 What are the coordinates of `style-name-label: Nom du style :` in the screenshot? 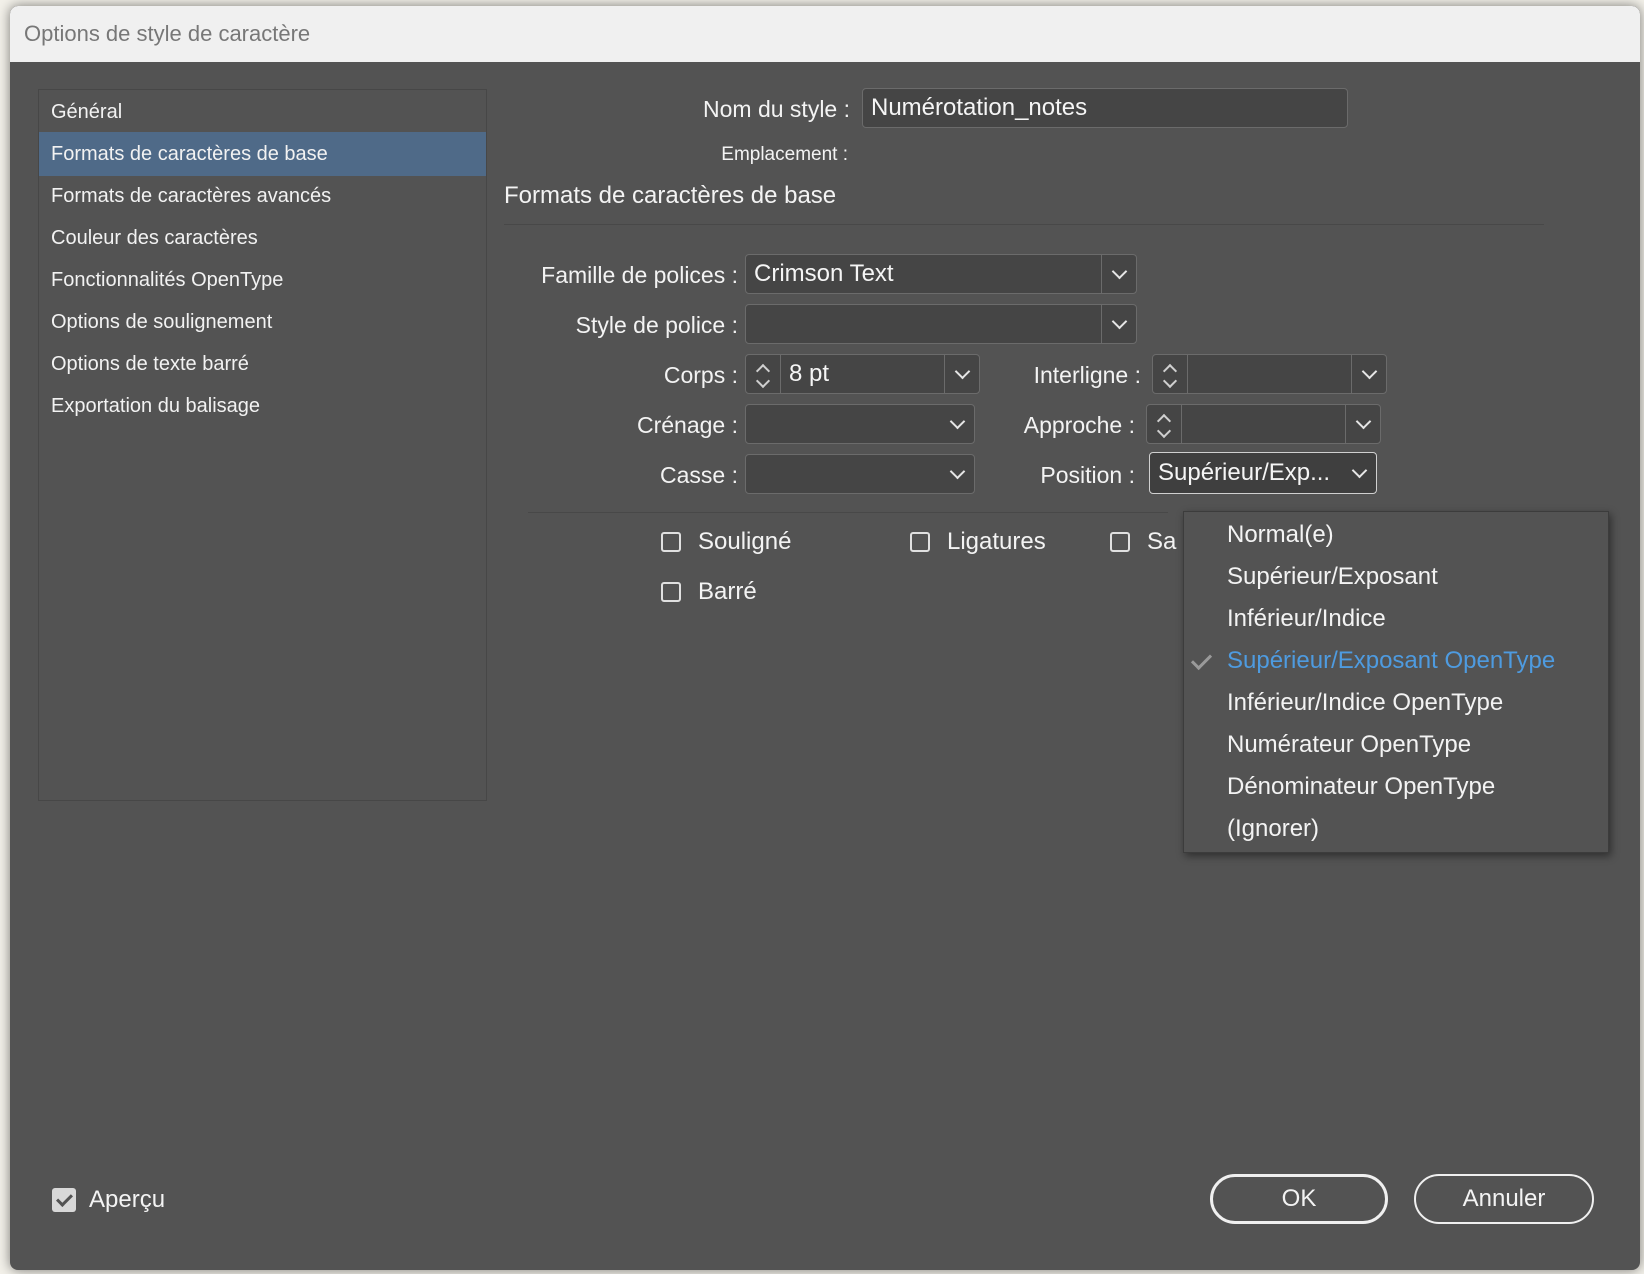 It's located at (776, 109).